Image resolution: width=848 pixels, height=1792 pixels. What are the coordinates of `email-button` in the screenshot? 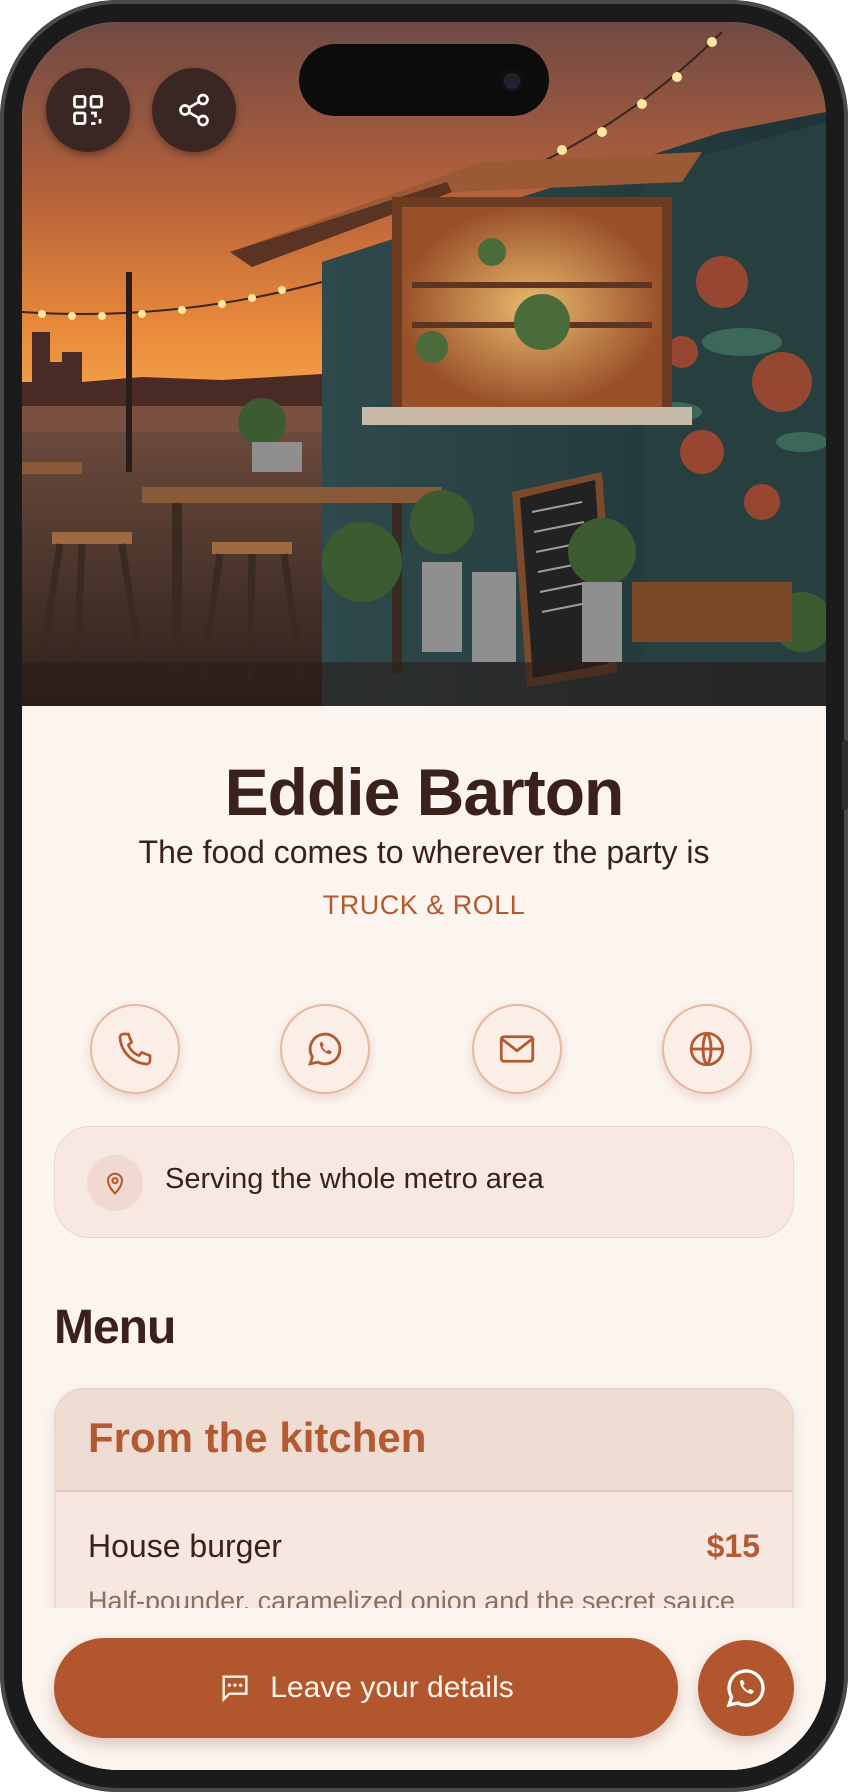 It's located at (517, 1049).